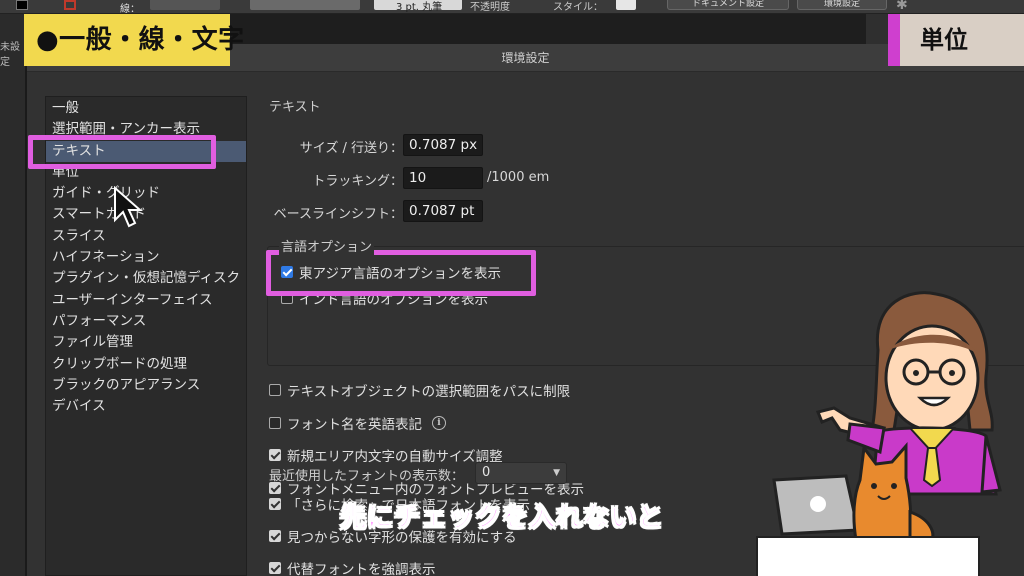 This screenshot has height=576, width=1024. Describe the element at coordinates (354, 424) in the screenshot. I see `option-label: フォント名を英語表記` at that location.